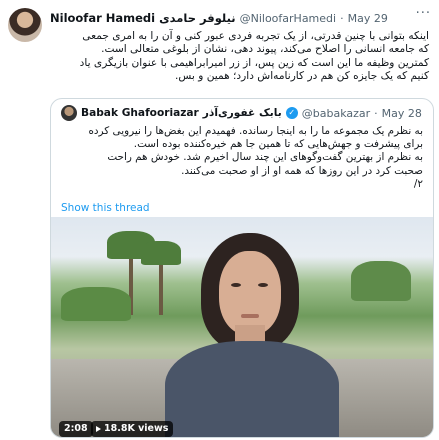 The width and height of the screenshot is (439, 440). What do you see at coordinates (381, 281) in the screenshot?
I see `tree` at bounding box center [381, 281].